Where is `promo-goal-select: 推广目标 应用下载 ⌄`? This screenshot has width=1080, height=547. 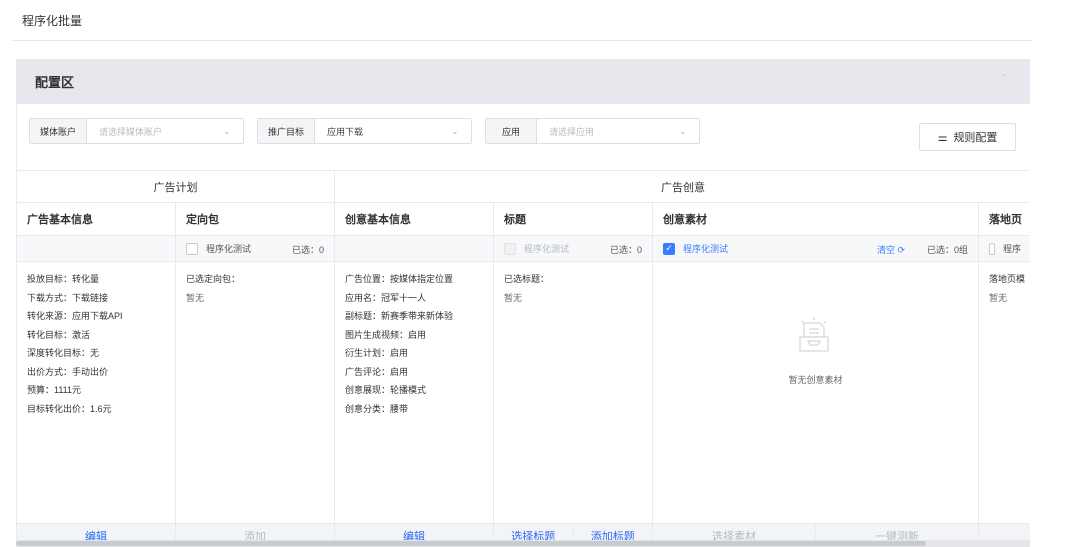
promo-goal-select: 推广目标 应用下载 ⌄ is located at coordinates (364, 131).